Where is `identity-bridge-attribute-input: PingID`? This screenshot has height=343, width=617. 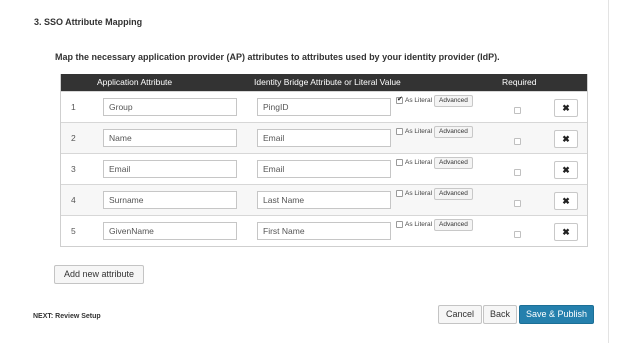 identity-bridge-attribute-input: PingID is located at coordinates (324, 107).